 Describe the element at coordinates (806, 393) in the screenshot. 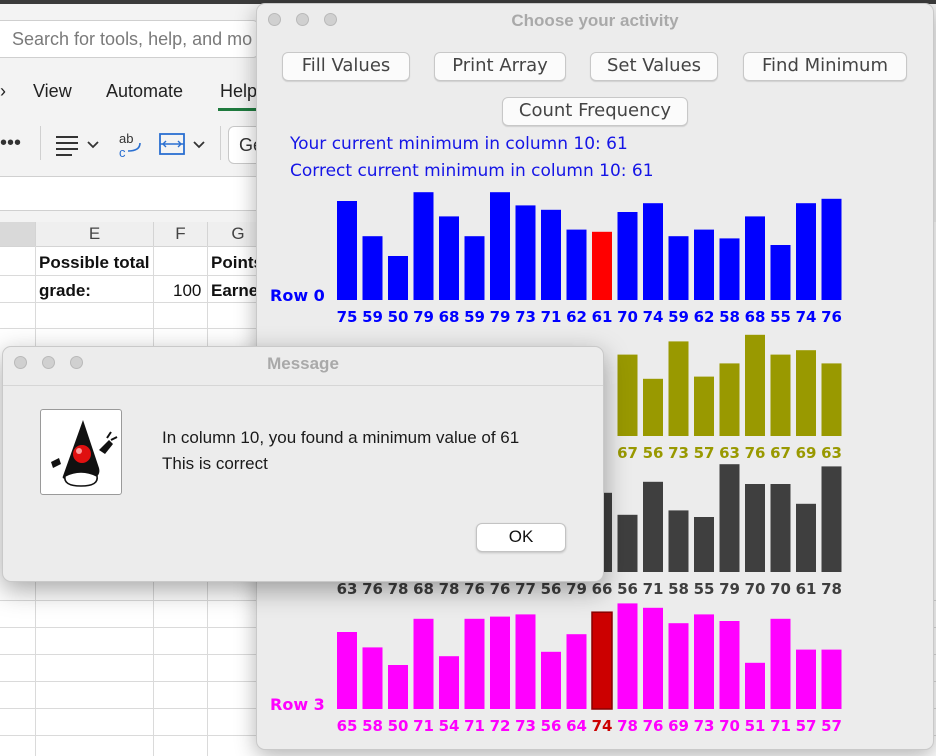

I see `bar-row1-col18` at that location.